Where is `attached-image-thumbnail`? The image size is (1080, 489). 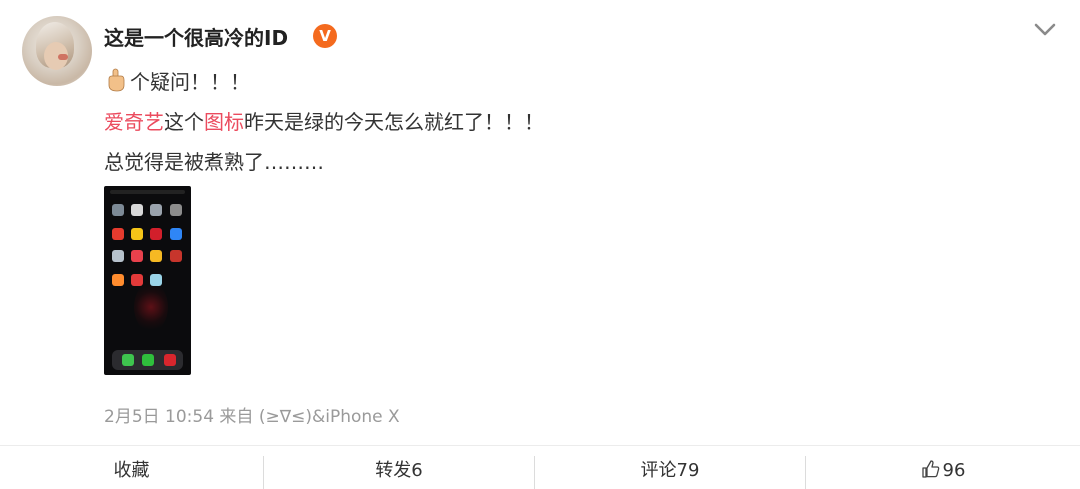 attached-image-thumbnail is located at coordinates (147, 280).